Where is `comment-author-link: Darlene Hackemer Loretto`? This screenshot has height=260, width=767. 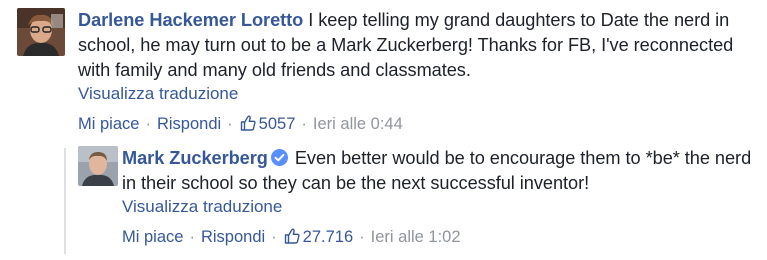
comment-author-link: Darlene Hackemer Loretto is located at coordinates (190, 20).